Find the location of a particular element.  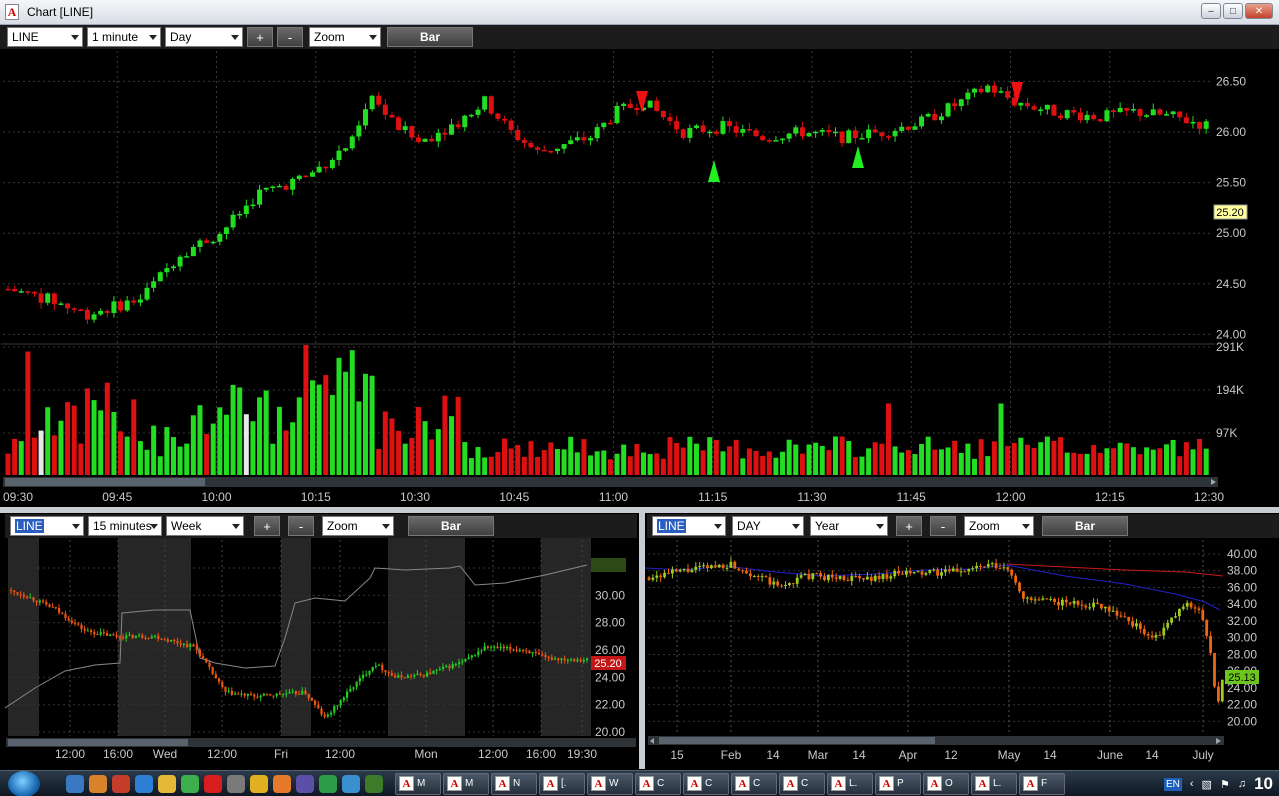

week-zoom-out-button: - is located at coordinates (301, 526).